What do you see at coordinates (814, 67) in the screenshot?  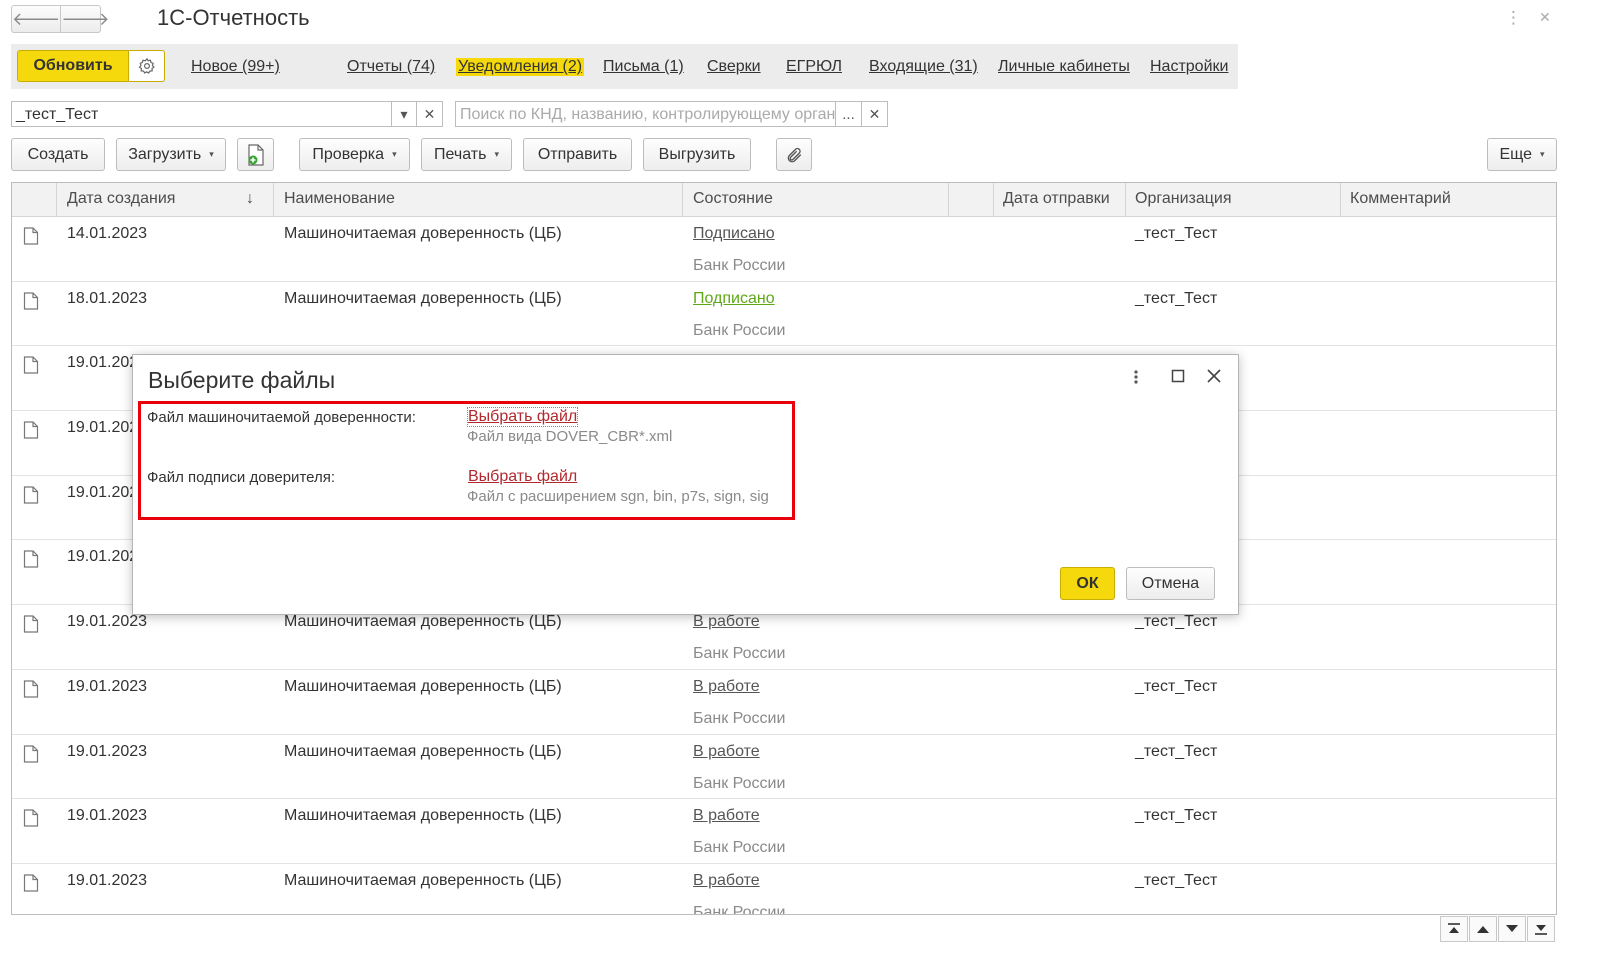 I see `link-egrul: ЕГРЮЛ` at bounding box center [814, 67].